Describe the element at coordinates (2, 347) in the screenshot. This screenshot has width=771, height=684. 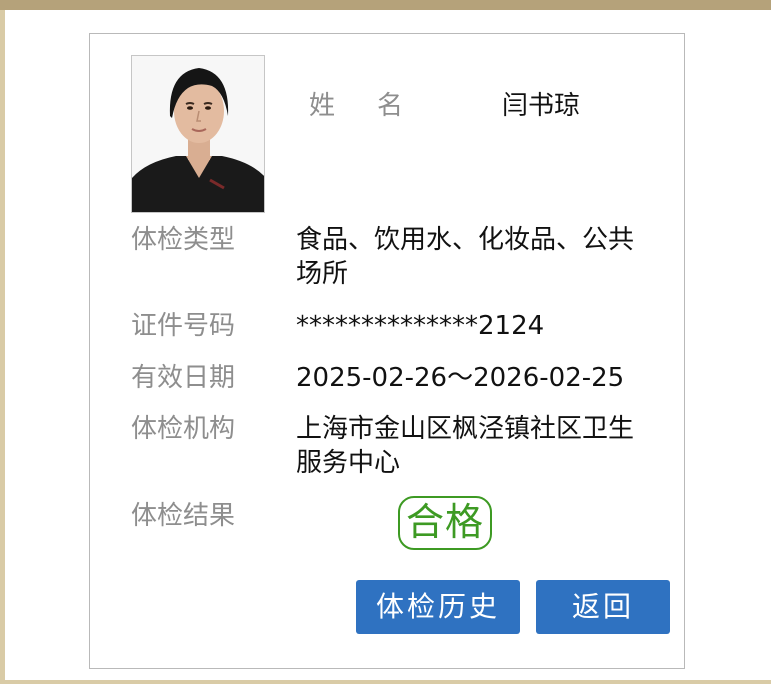
I see `left-border` at that location.